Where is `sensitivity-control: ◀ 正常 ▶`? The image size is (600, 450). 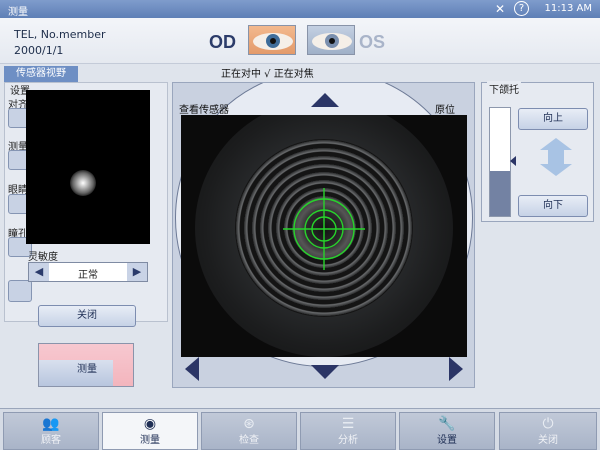
sensitivity-control: ◀ 正常 ▶ is located at coordinates (88, 272).